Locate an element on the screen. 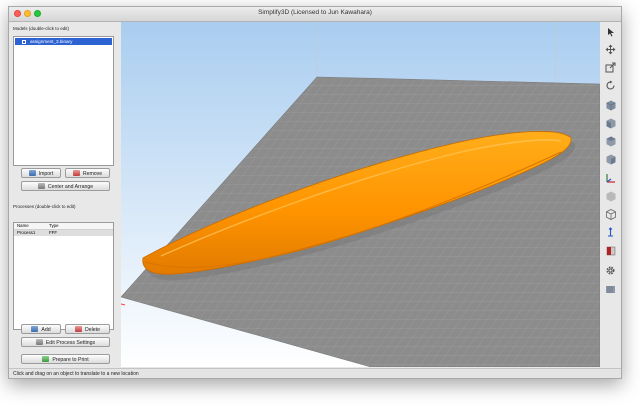 The image size is (640, 405). process-type: FFF is located at coordinates (53, 232).